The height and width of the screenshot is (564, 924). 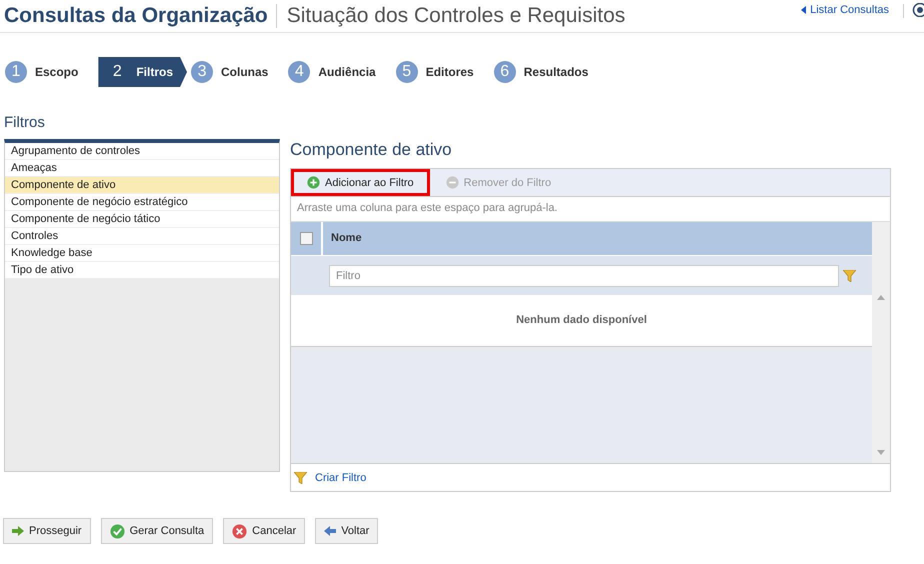 What do you see at coordinates (25, 122) in the screenshot?
I see `section-title: Filtros` at bounding box center [25, 122].